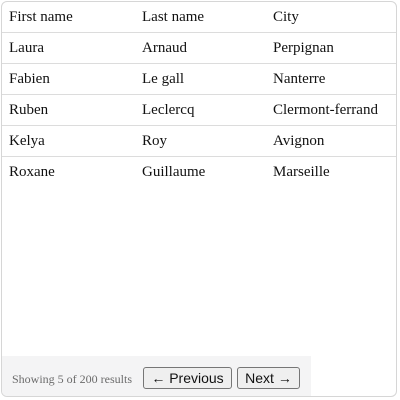  What do you see at coordinates (174, 171) in the screenshot?
I see `cell-last-name: Guillaume` at bounding box center [174, 171].